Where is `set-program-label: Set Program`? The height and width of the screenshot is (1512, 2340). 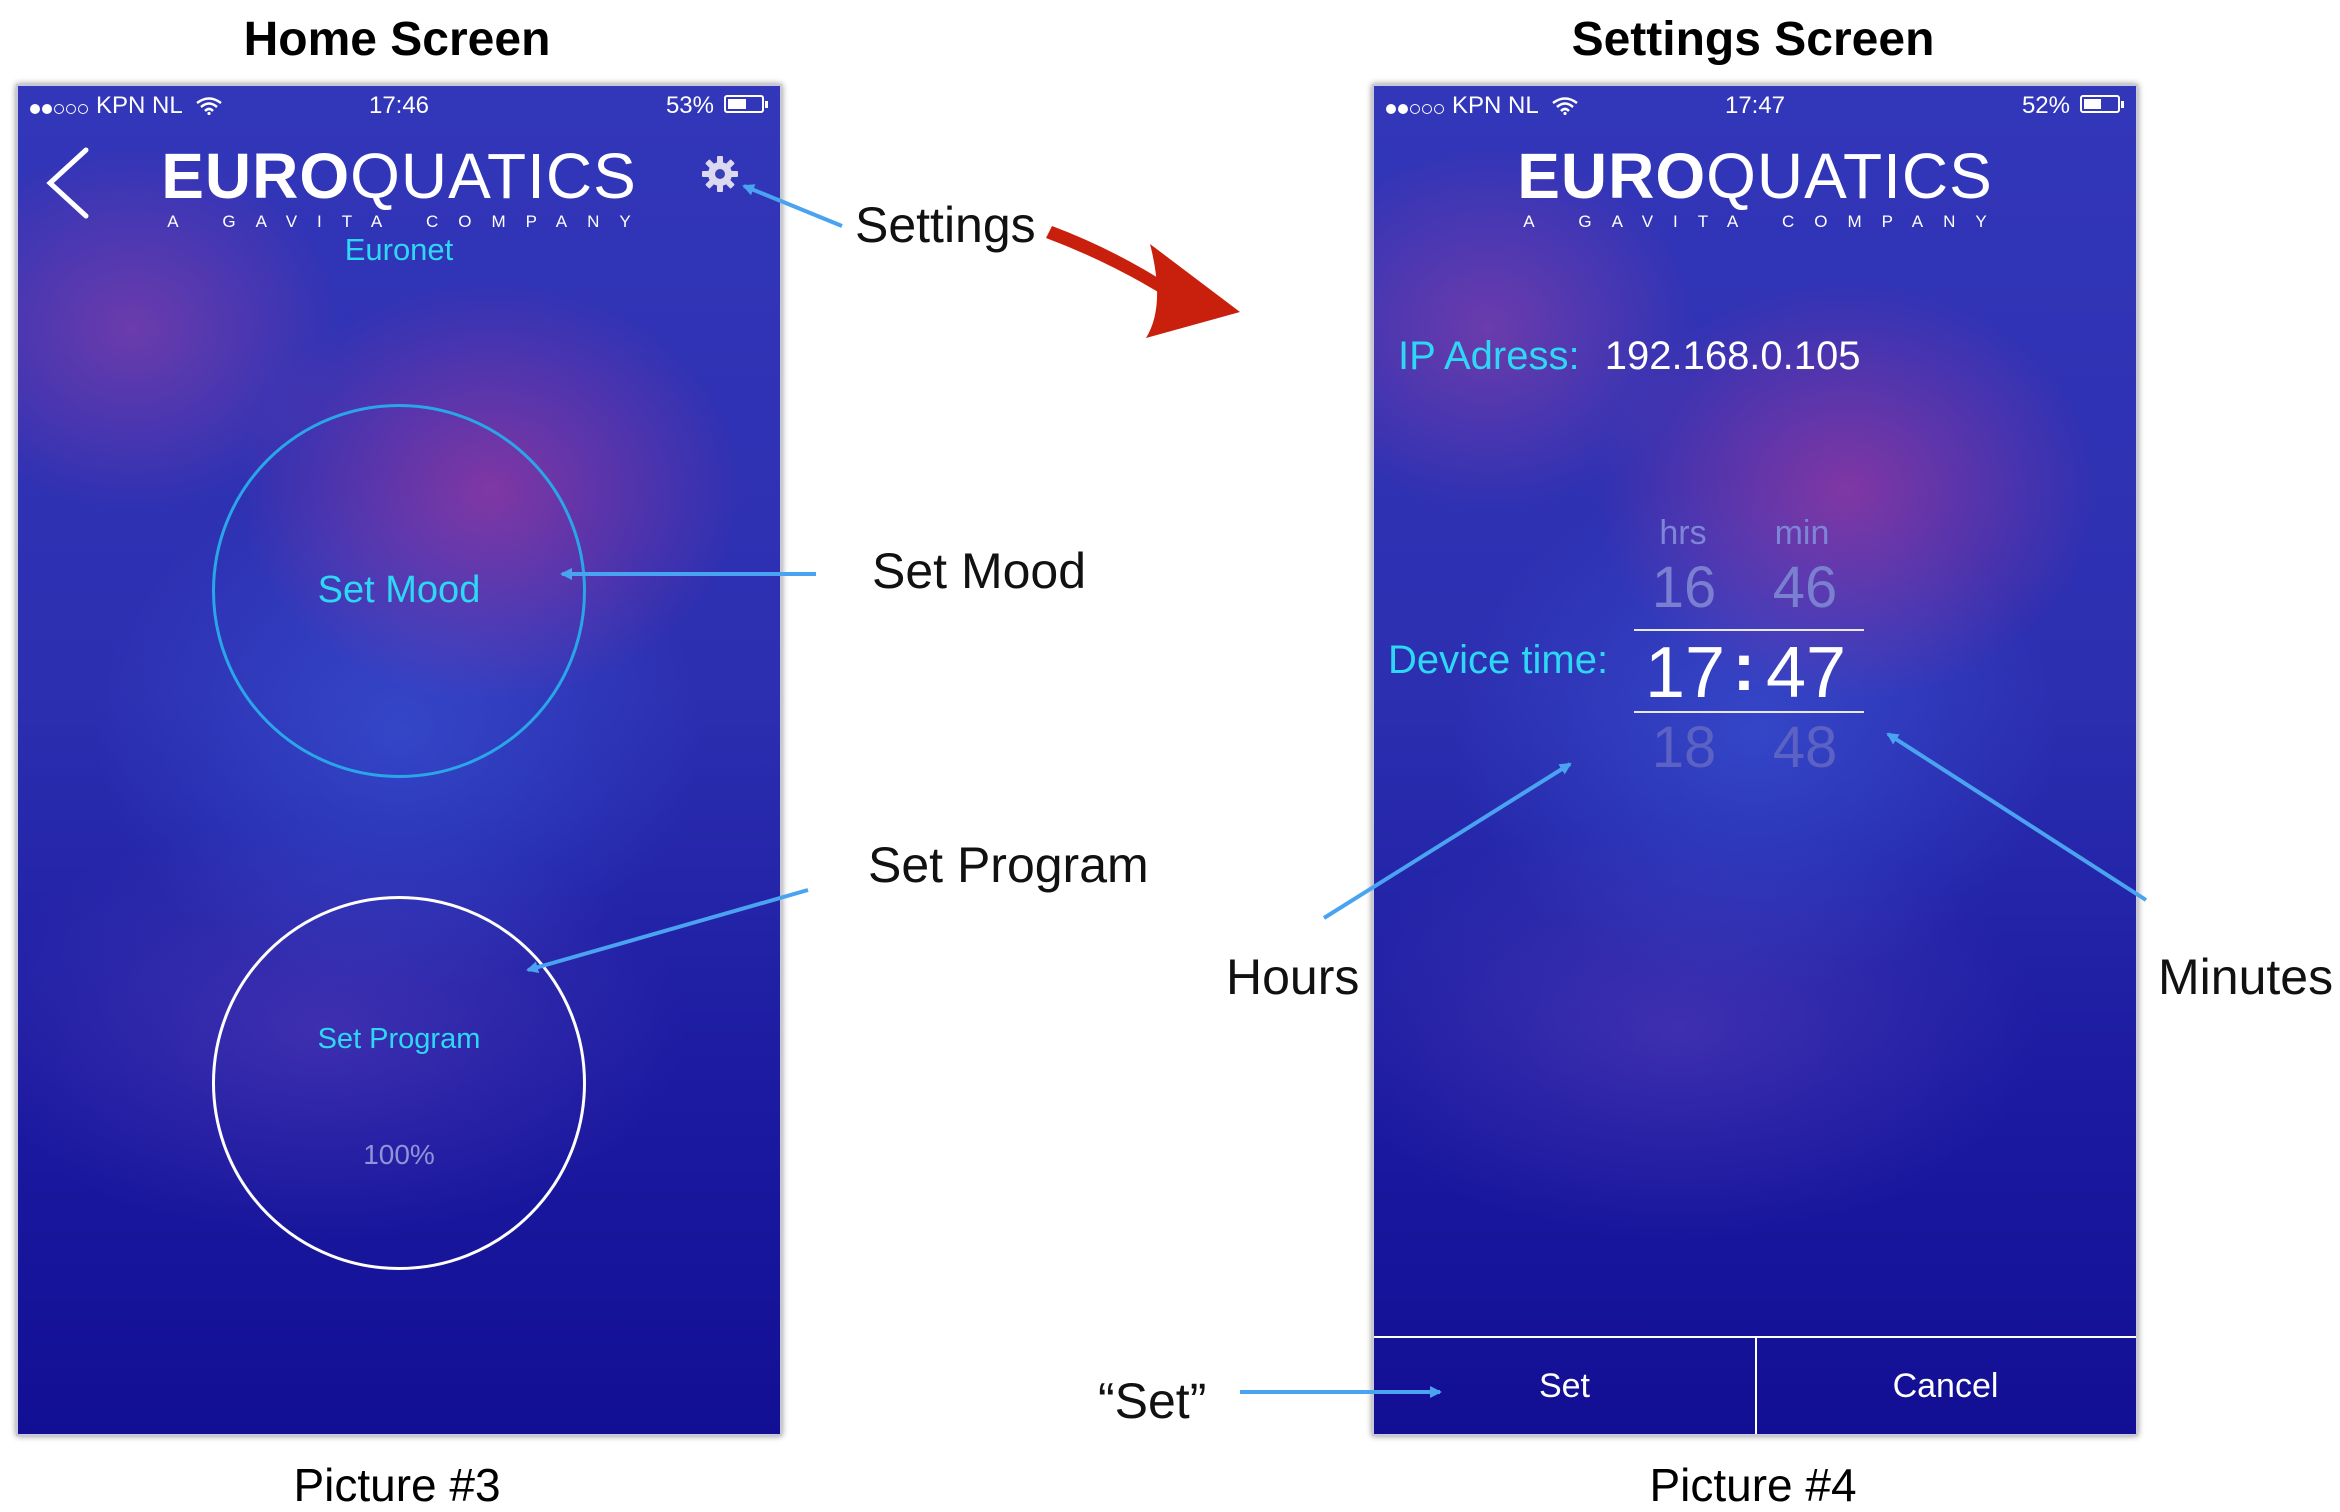
set-program-label: Set Program is located at coordinates (399, 1039).